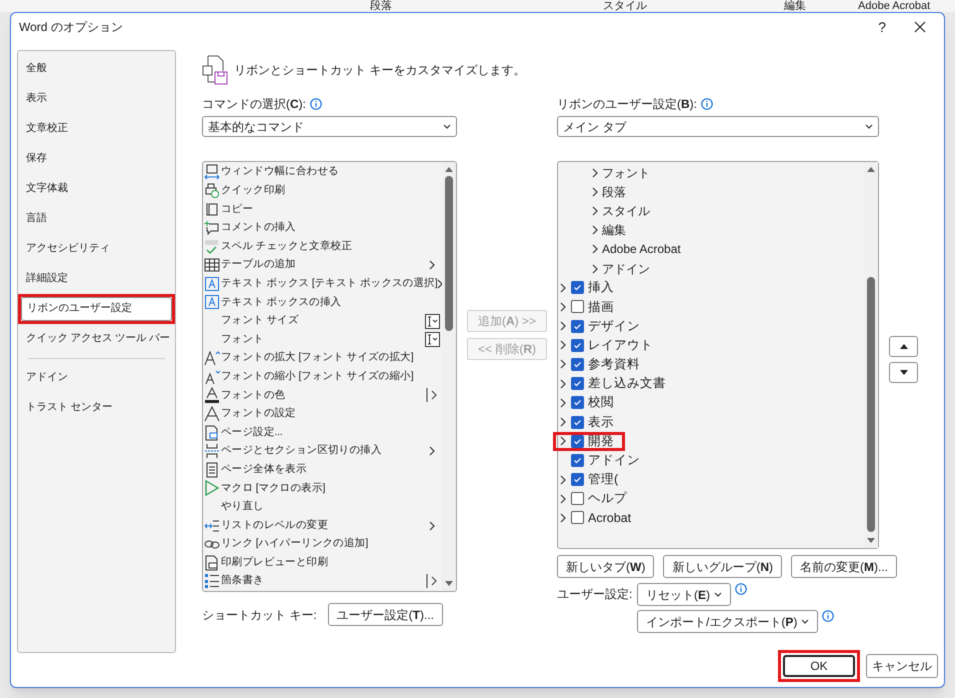 Image resolution: width=955 pixels, height=698 pixels. What do you see at coordinates (614, 326) in the screenshot?
I see `tab-item: デザイン` at bounding box center [614, 326].